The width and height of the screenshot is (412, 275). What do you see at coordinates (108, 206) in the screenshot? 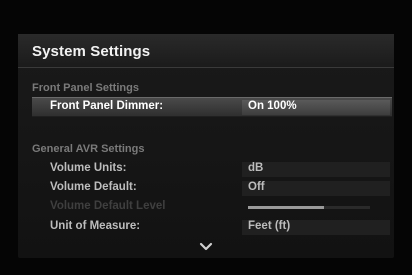
I see `setting-label: Volume Default Level` at bounding box center [108, 206].